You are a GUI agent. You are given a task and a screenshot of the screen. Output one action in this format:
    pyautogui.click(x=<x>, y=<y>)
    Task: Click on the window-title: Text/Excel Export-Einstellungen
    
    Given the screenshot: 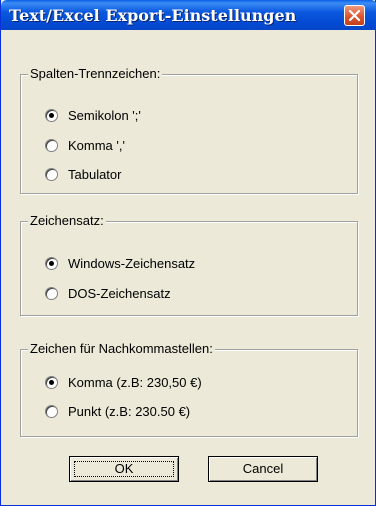 What is the action you would take?
    pyautogui.click(x=153, y=15)
    